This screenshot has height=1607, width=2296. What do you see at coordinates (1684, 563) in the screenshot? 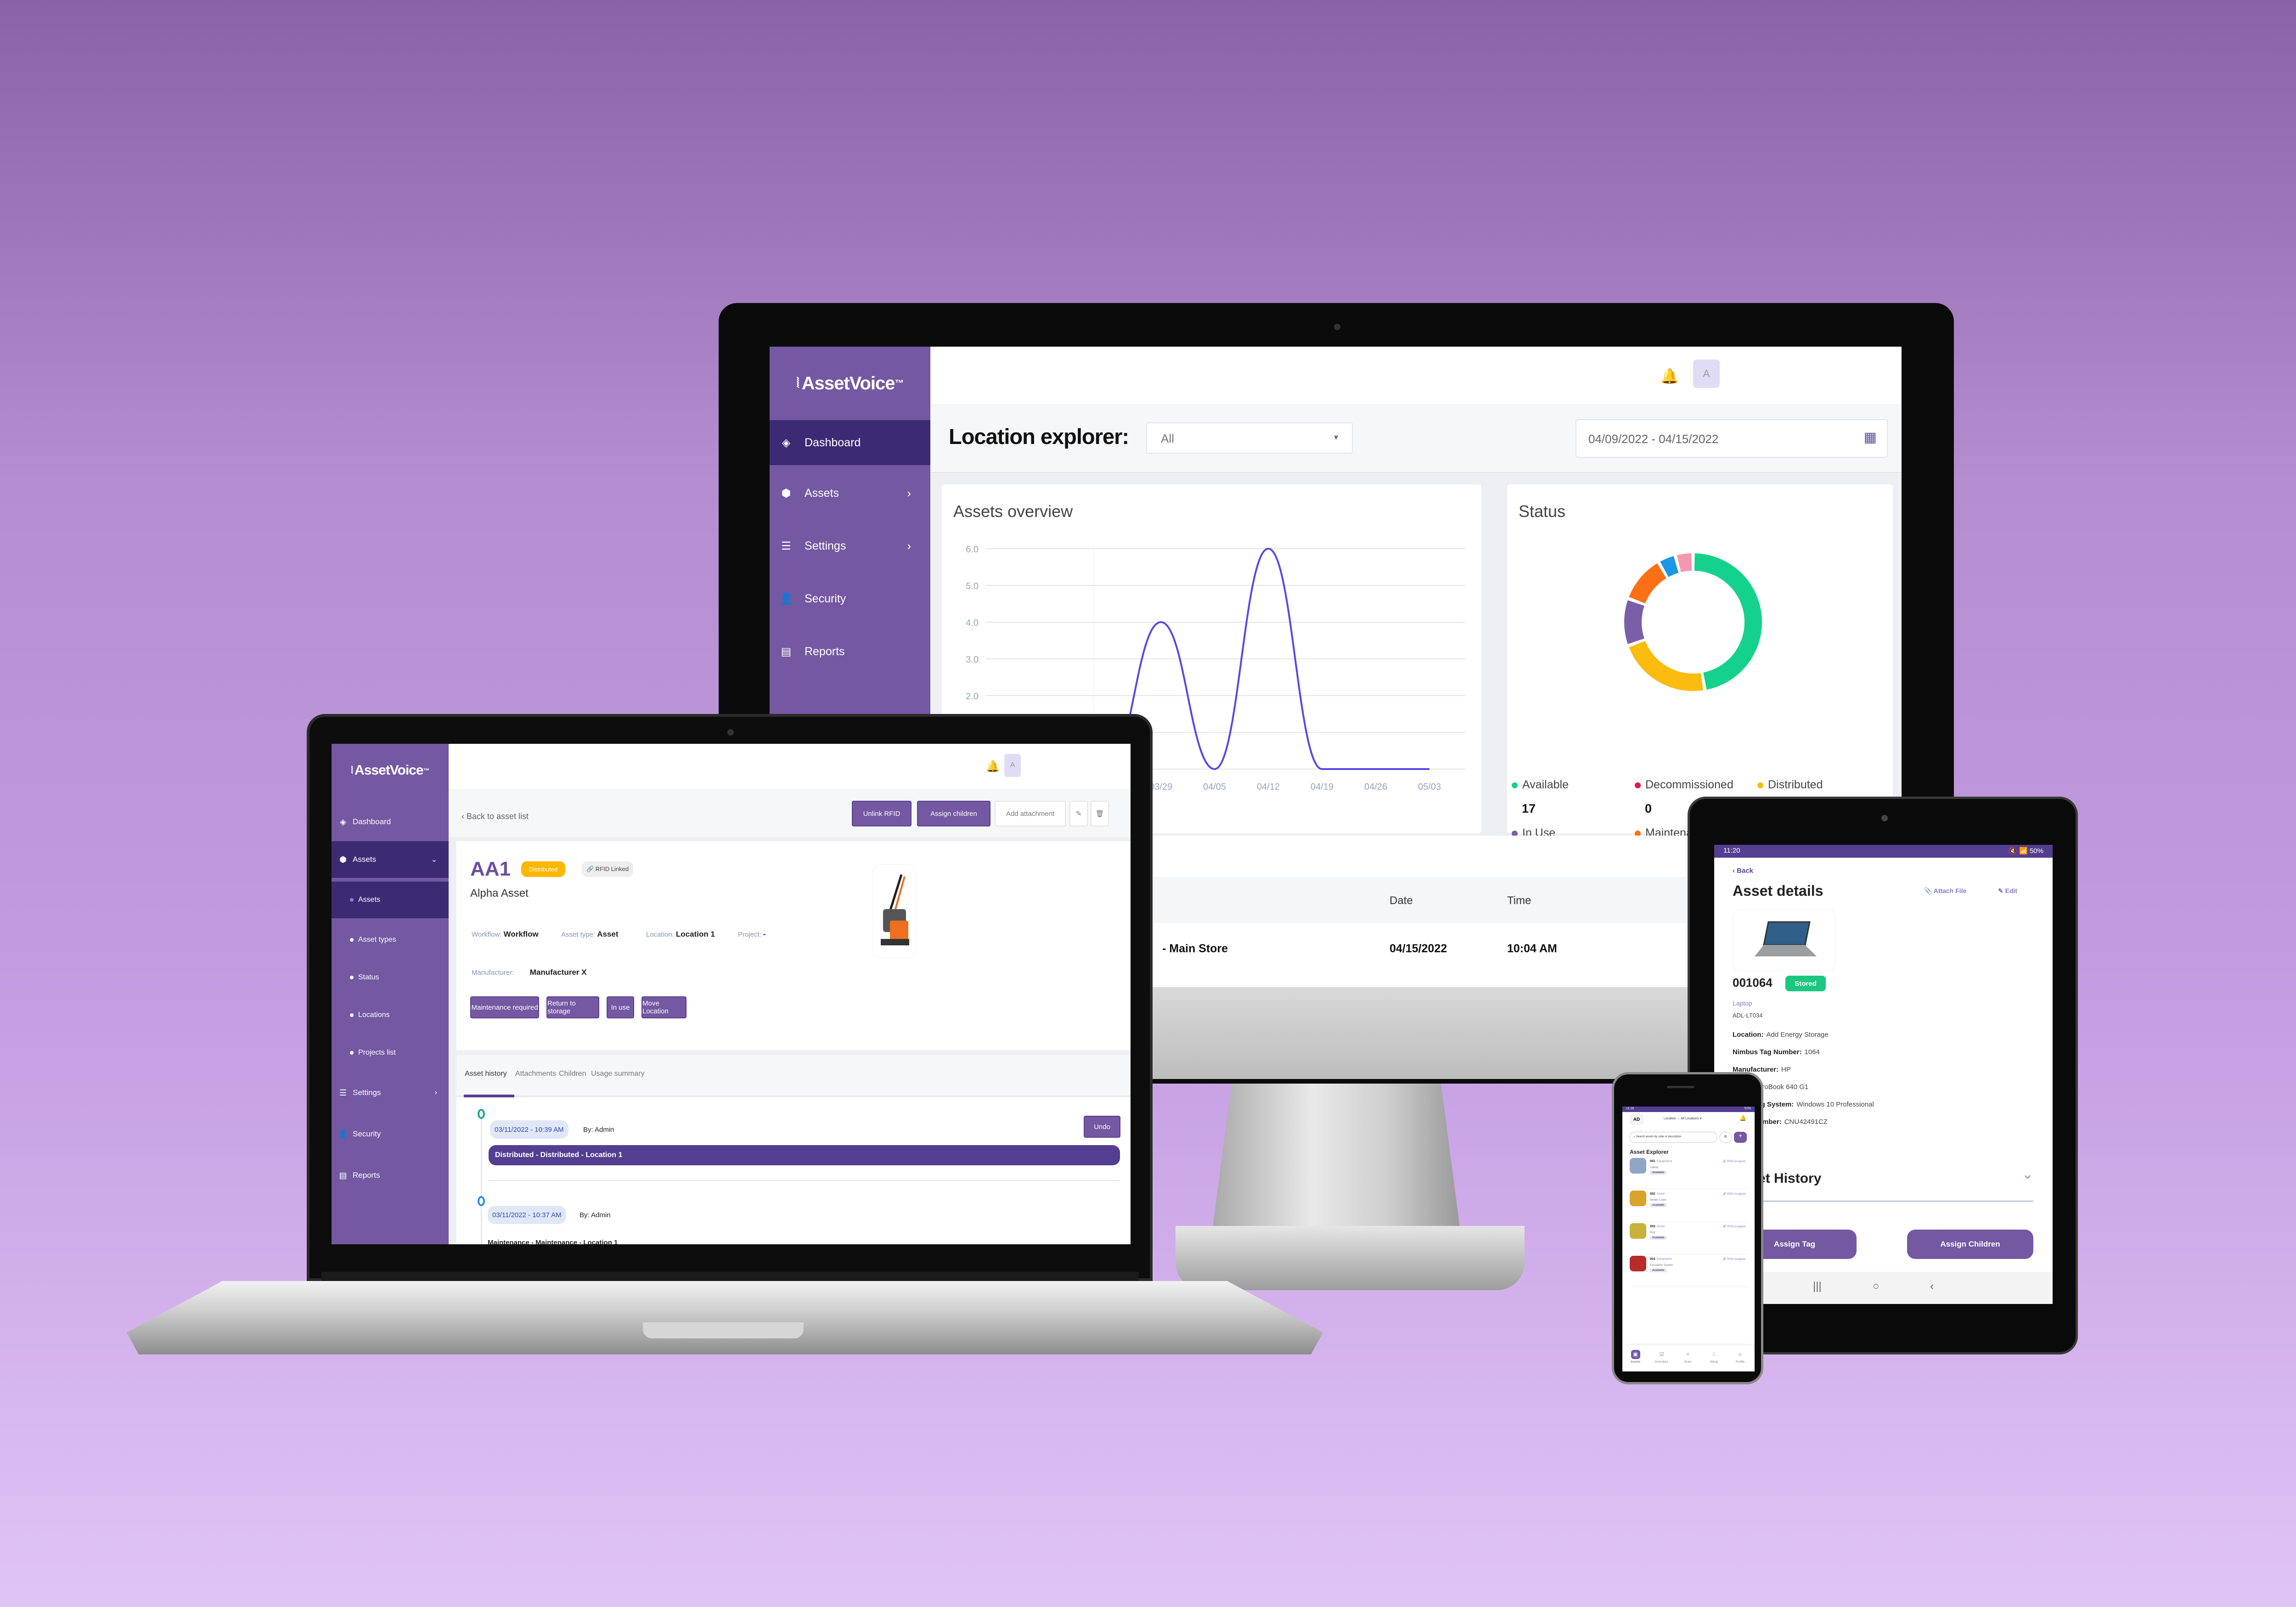
I see `donut-slice-other` at bounding box center [1684, 563].